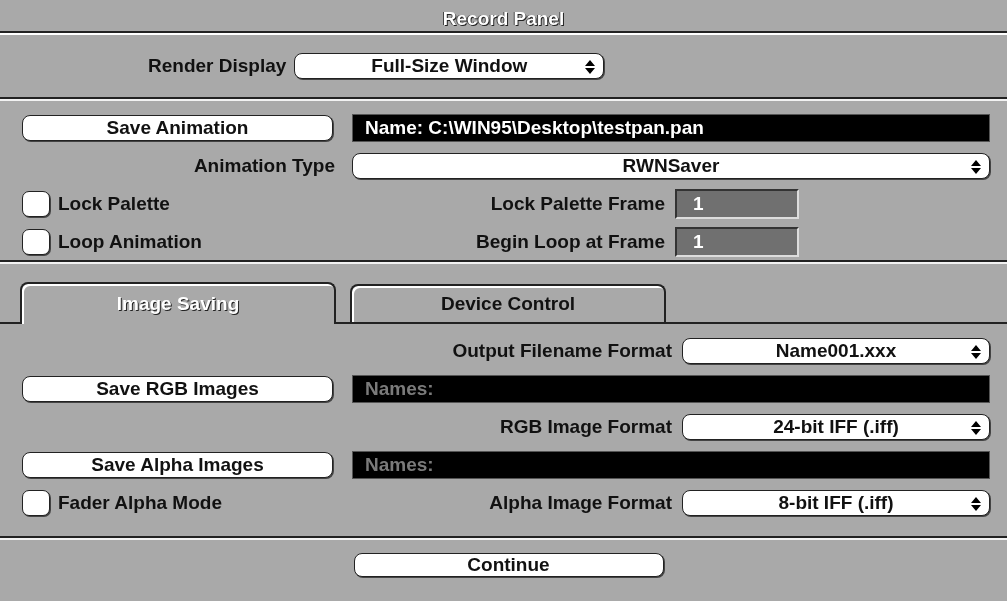 This screenshot has width=1007, height=601. What do you see at coordinates (217, 66) in the screenshot?
I see `render-display-label: Render Display` at bounding box center [217, 66].